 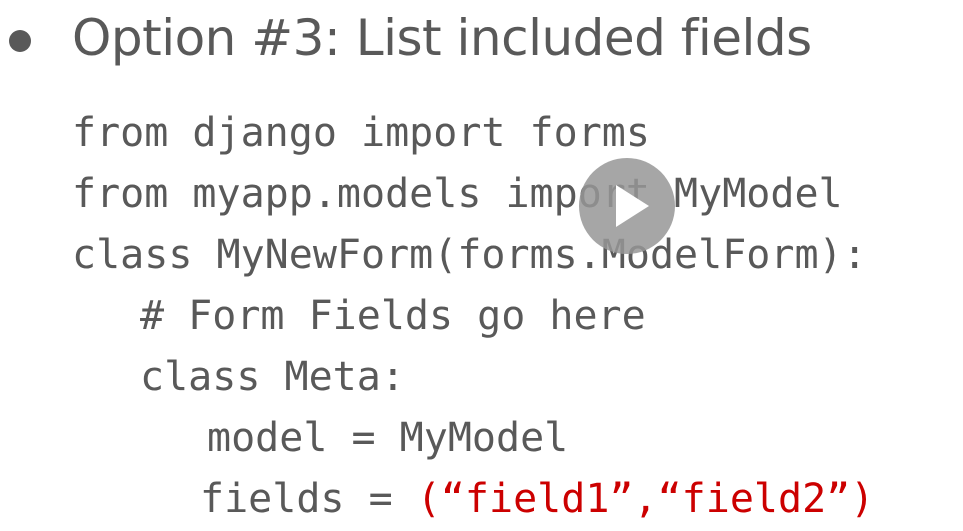 What do you see at coordinates (308, 499) in the screenshot?
I see `fields-label: fields =` at bounding box center [308, 499].